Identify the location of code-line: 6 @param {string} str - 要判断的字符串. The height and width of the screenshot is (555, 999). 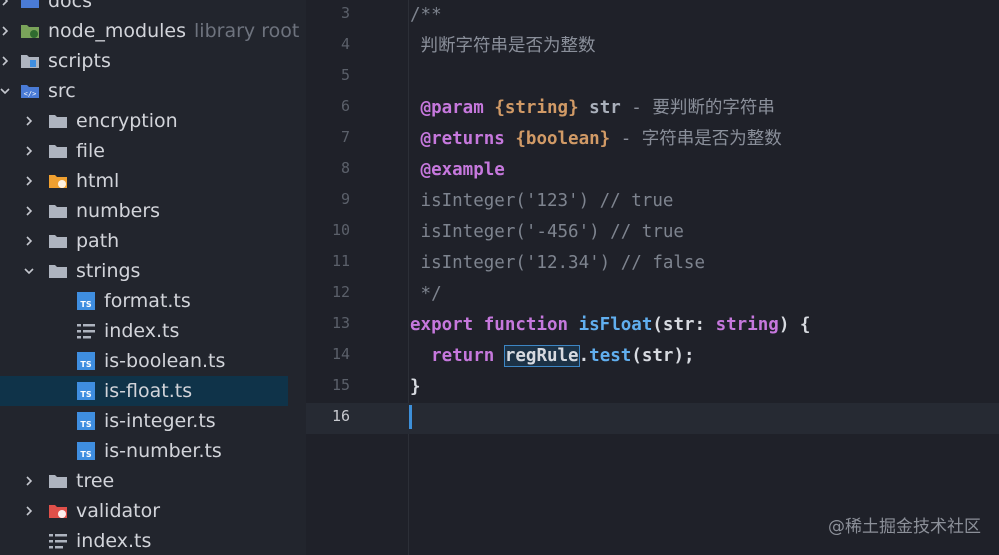
(652, 108).